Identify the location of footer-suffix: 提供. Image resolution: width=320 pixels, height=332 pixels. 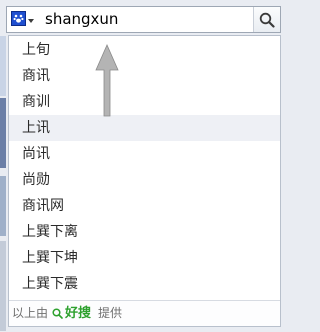
(110, 313).